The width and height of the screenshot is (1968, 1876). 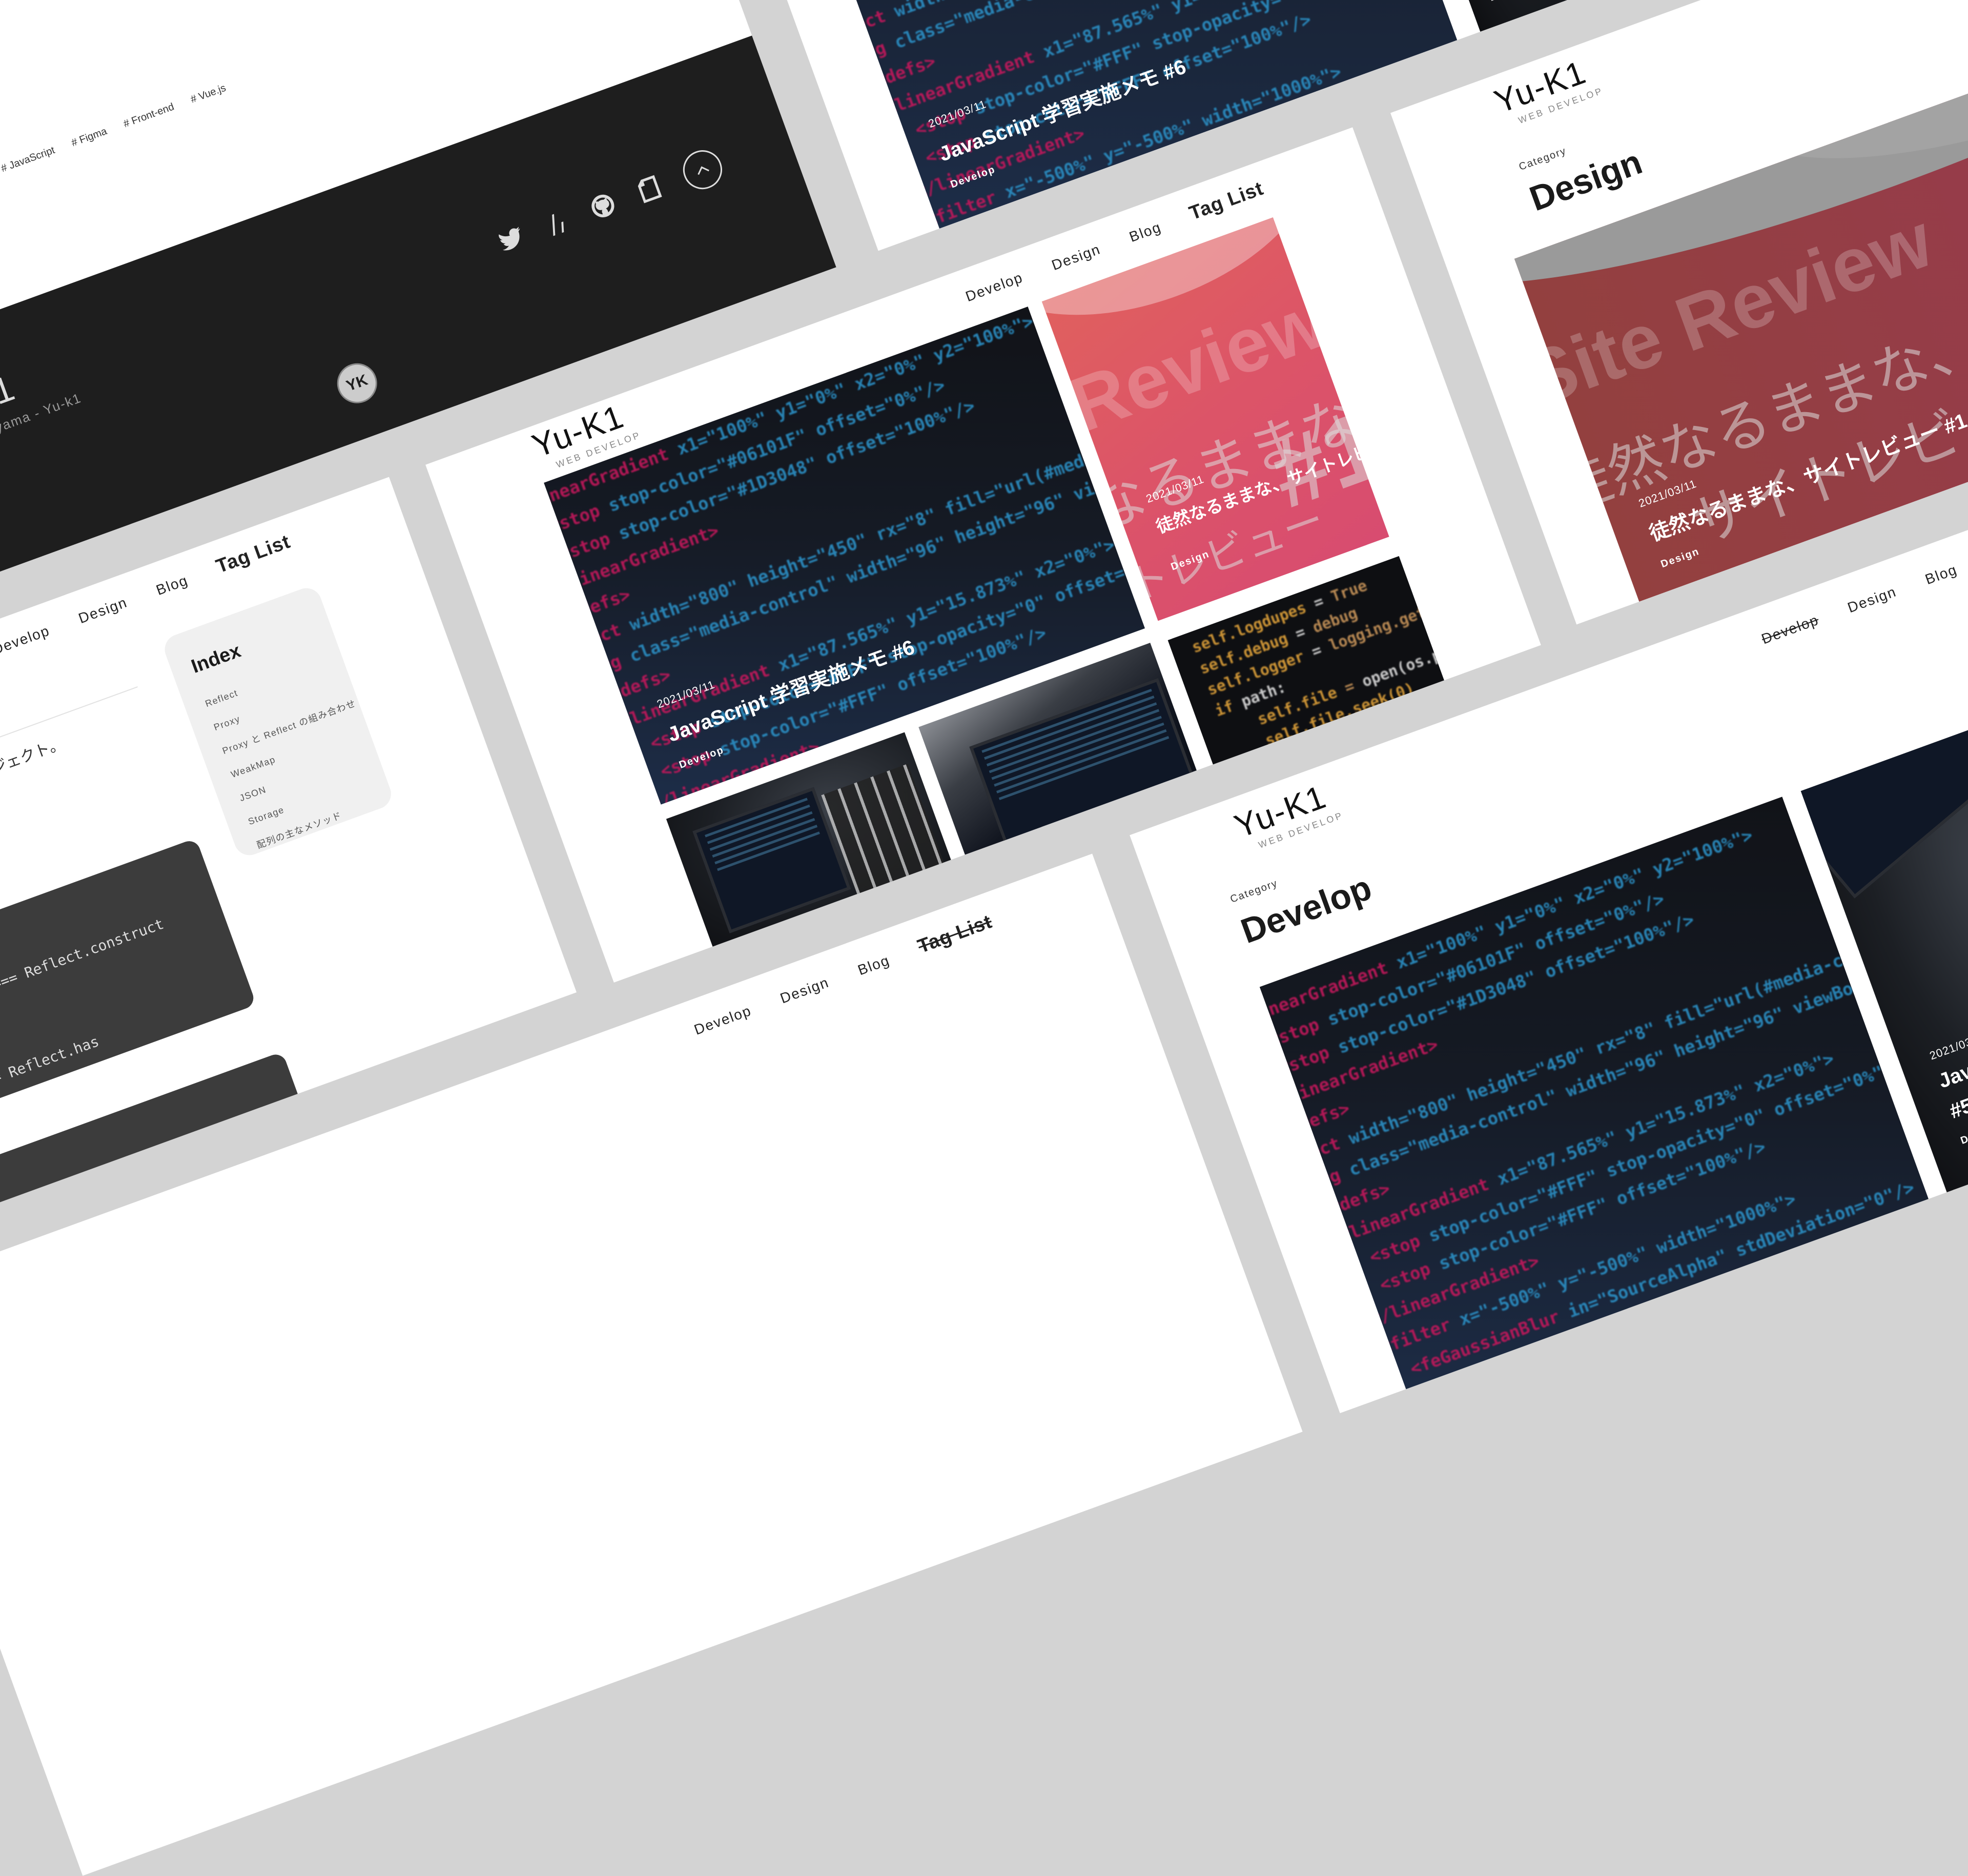 What do you see at coordinates (557, 223) in the screenshot?
I see `zenn-icon` at bounding box center [557, 223].